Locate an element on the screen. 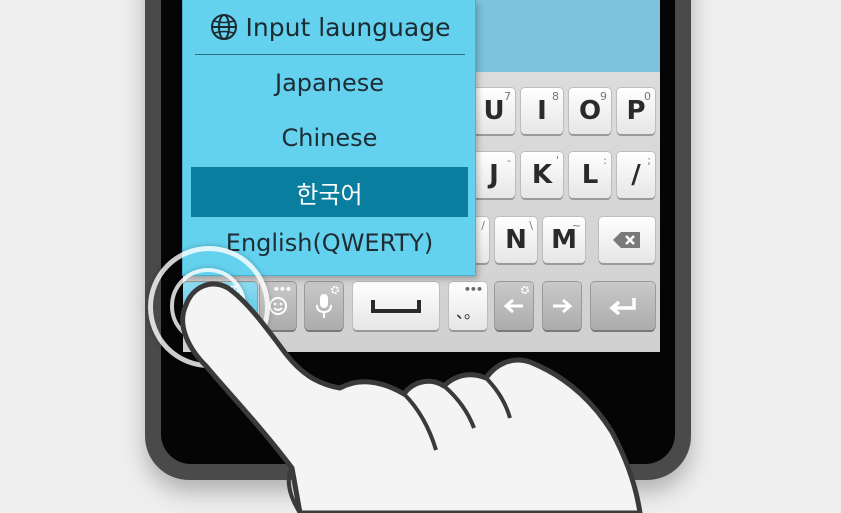 The height and width of the screenshot is (513, 841). key-j: J - is located at coordinates (494, 175).